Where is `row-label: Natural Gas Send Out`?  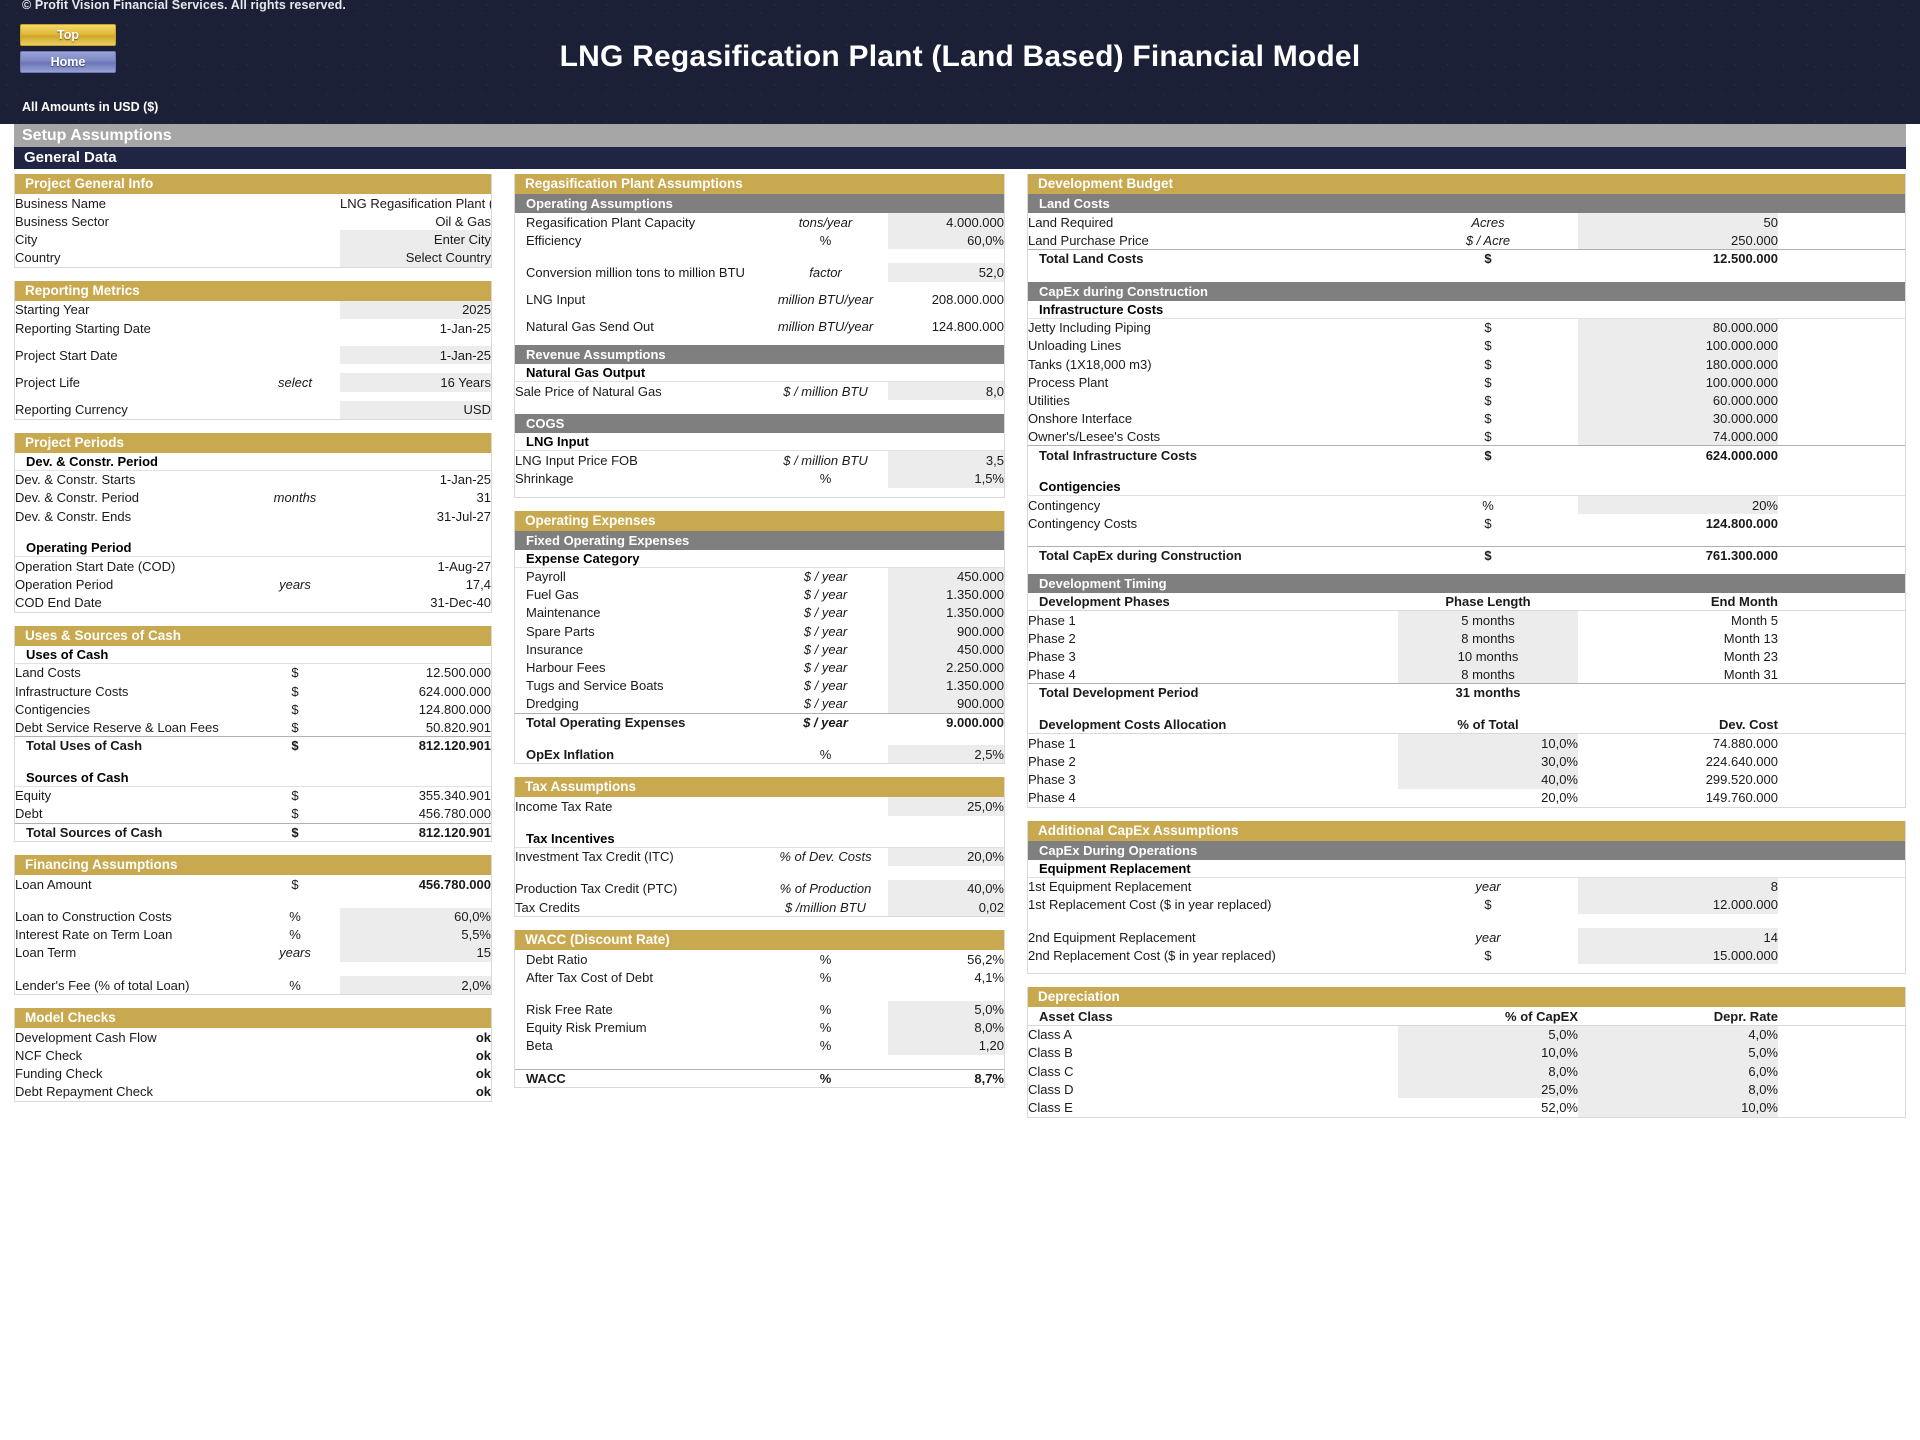 row-label: Natural Gas Send Out is located at coordinates (590, 327).